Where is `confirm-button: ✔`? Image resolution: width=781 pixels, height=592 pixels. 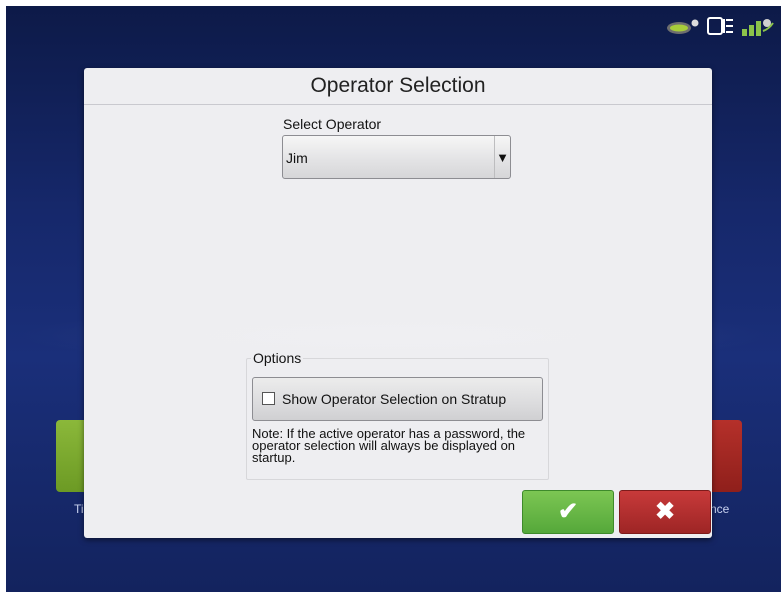 confirm-button: ✔ is located at coordinates (568, 512).